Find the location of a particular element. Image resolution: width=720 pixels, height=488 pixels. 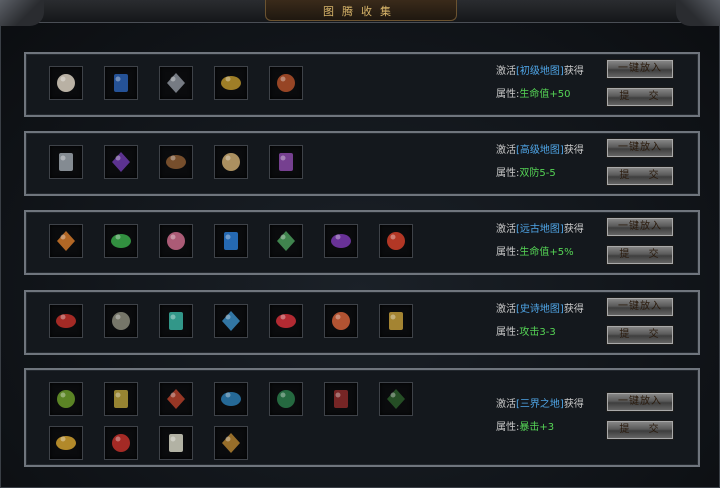

map-name: [远古地图] is located at coordinates (540, 229).